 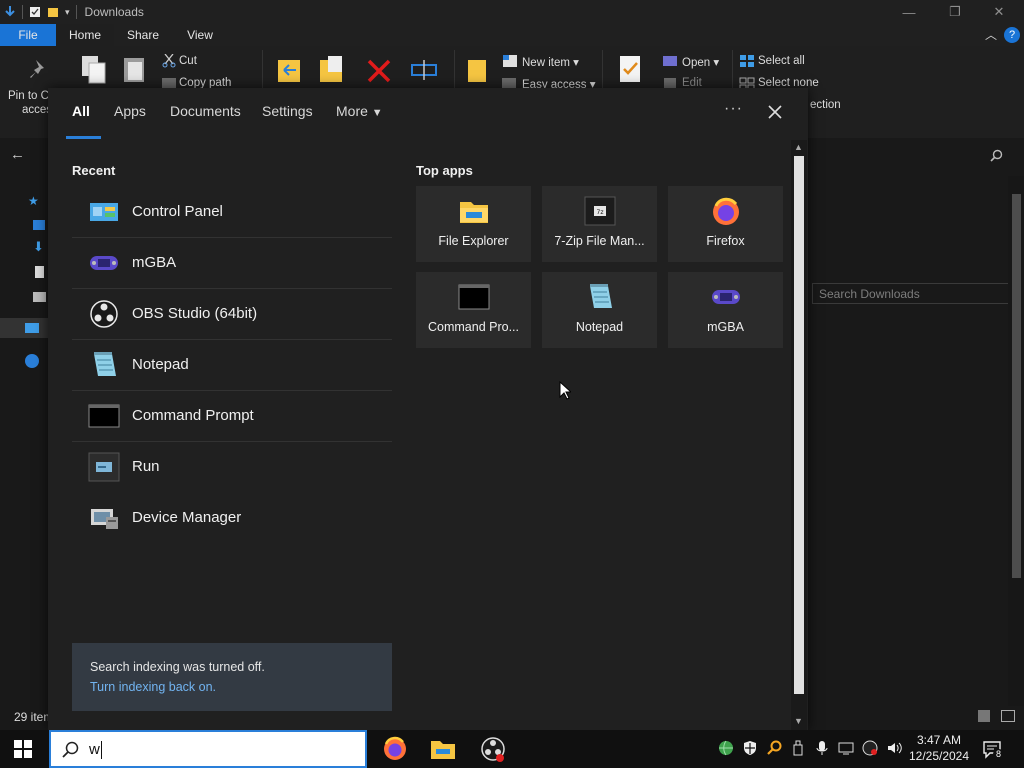 I want to click on taskbar-firefox-icon, so click(x=395, y=749).